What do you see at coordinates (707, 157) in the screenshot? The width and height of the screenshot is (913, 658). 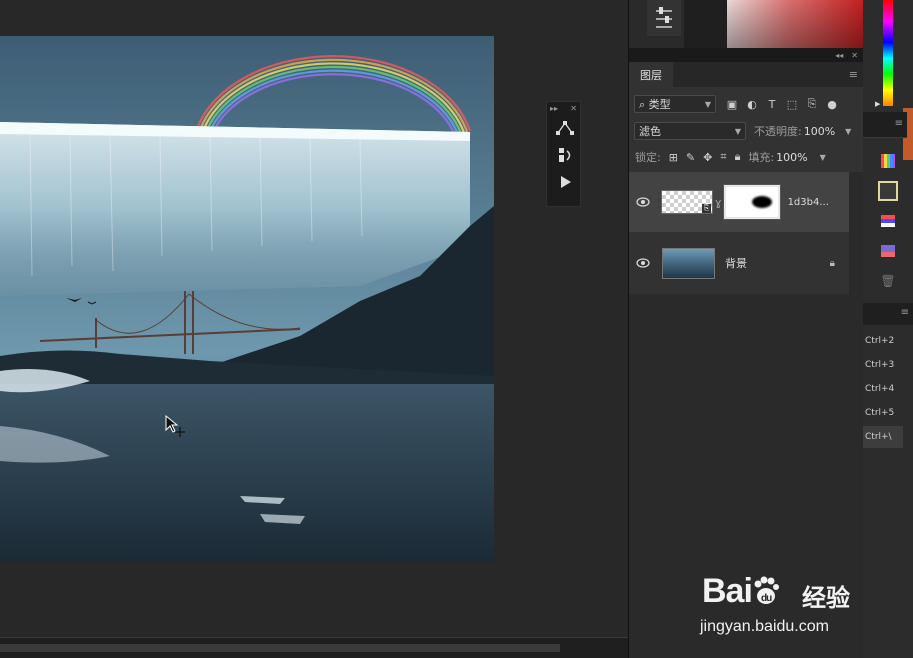 I see `lock-position-icon: ✥` at bounding box center [707, 157].